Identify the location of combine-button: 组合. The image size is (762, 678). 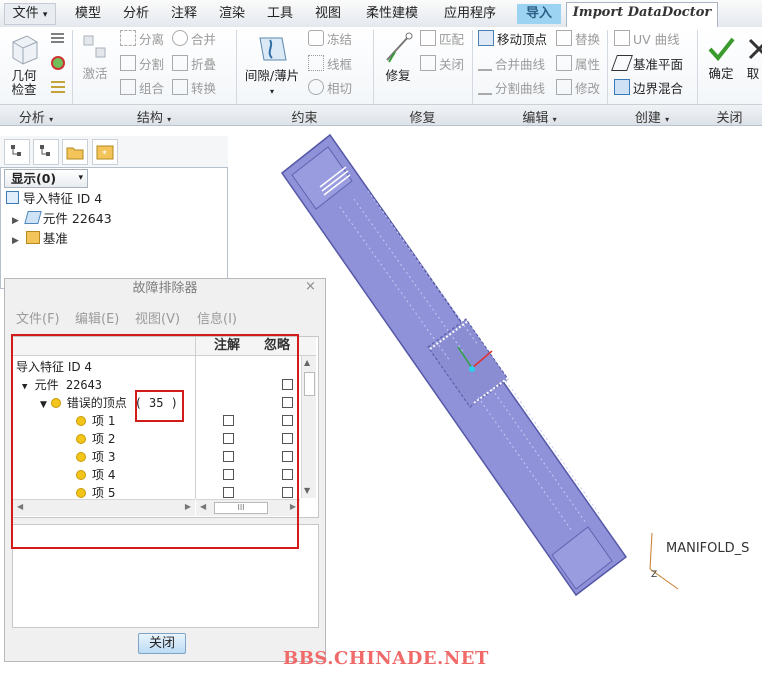
(142, 88).